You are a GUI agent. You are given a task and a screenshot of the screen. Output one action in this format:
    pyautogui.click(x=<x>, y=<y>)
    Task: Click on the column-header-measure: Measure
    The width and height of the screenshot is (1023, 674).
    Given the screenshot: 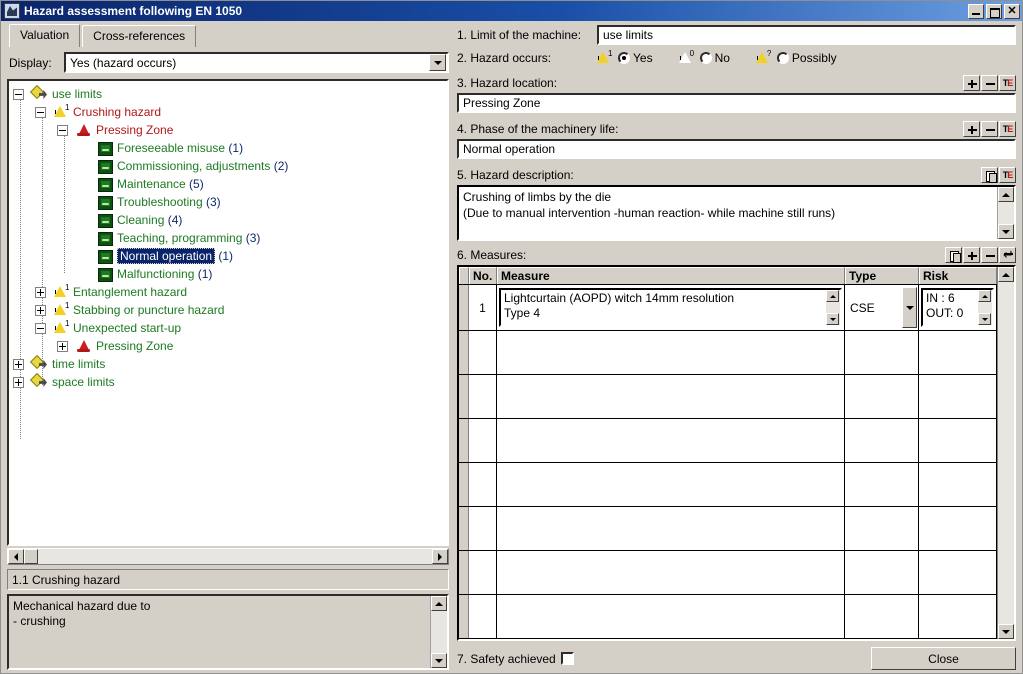 What is the action you would take?
    pyautogui.click(x=671, y=275)
    